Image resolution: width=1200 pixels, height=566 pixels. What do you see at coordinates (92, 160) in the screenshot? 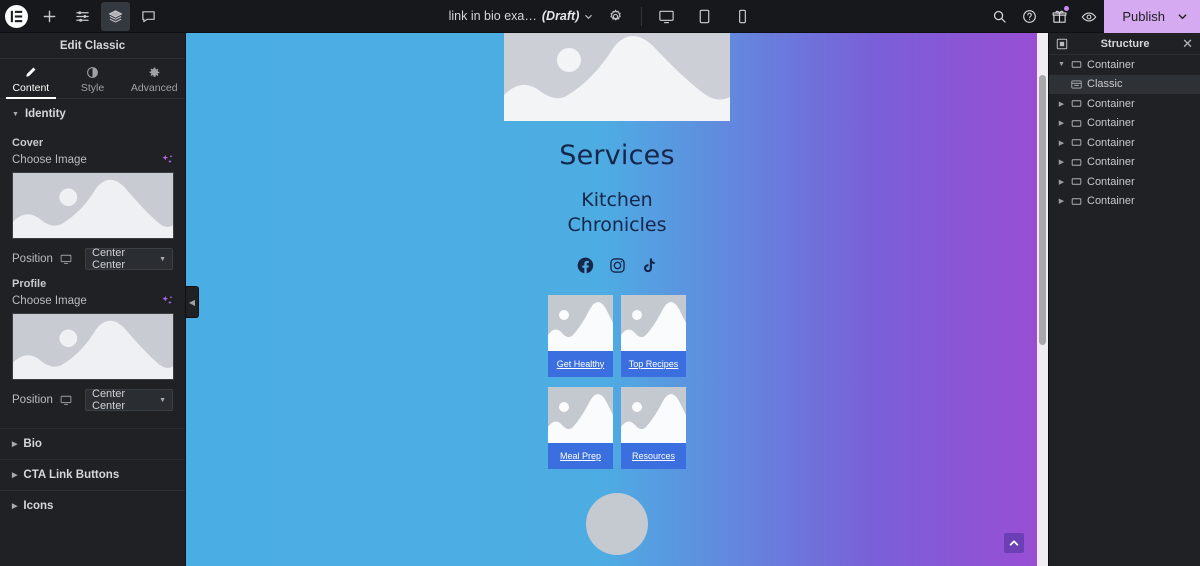
I see `cover-choose-image-row: Choose Image` at bounding box center [92, 160].